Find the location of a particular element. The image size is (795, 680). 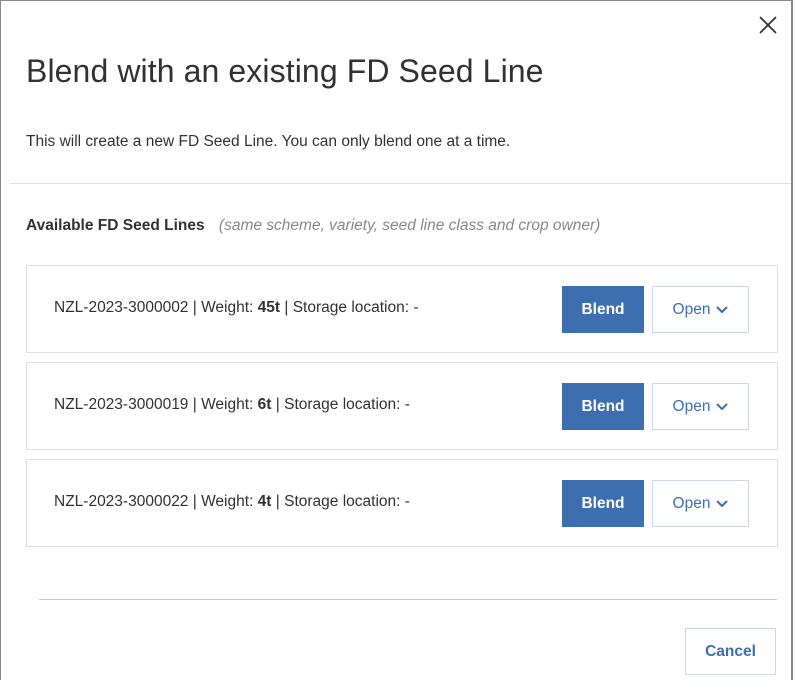

close-icon is located at coordinates (768, 25).